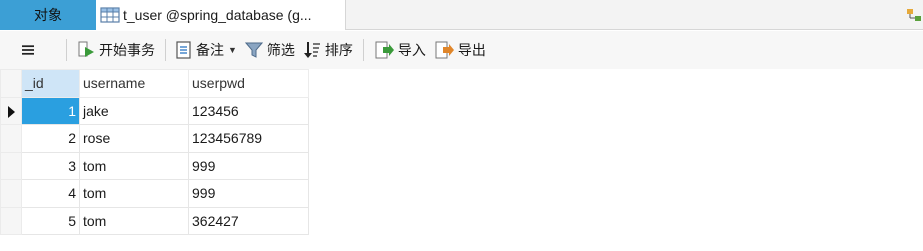  I want to click on table-row: 3 tom 999, so click(154, 165).